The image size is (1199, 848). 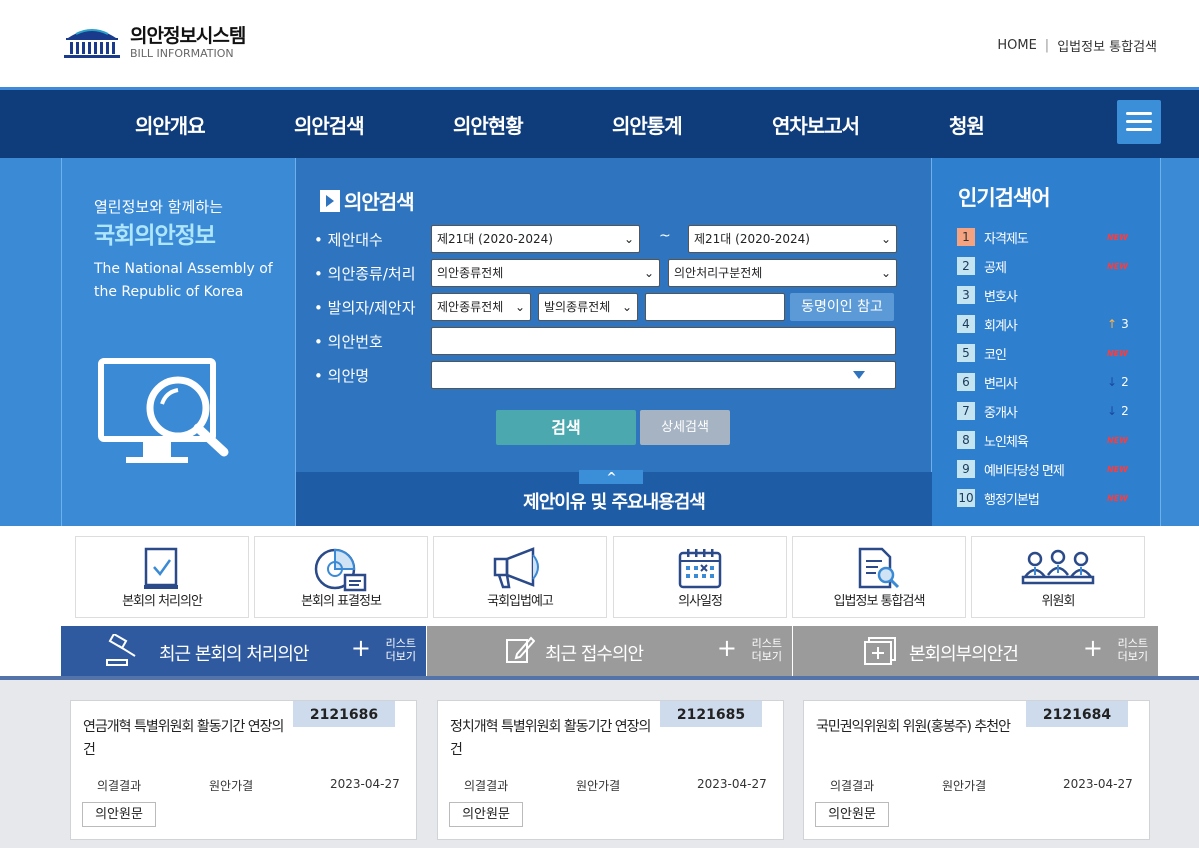 I want to click on bill-number-input, so click(x=663, y=341).